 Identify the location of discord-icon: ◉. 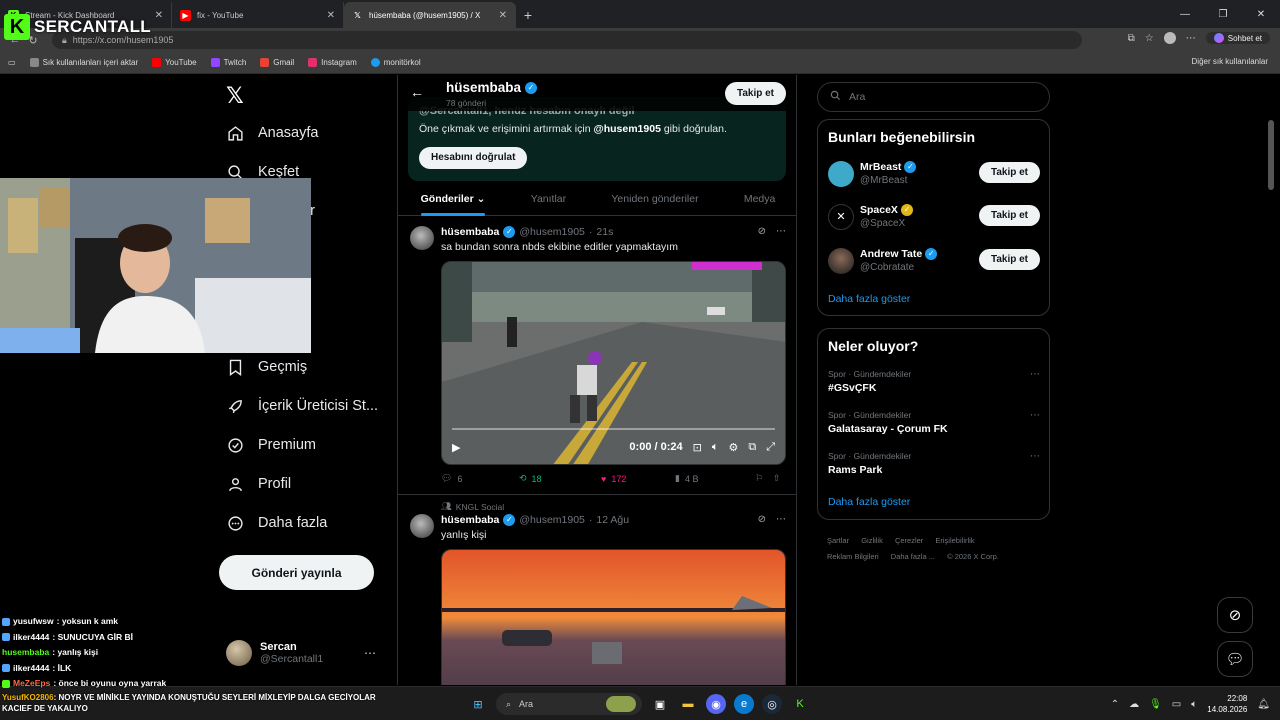
(716, 704).